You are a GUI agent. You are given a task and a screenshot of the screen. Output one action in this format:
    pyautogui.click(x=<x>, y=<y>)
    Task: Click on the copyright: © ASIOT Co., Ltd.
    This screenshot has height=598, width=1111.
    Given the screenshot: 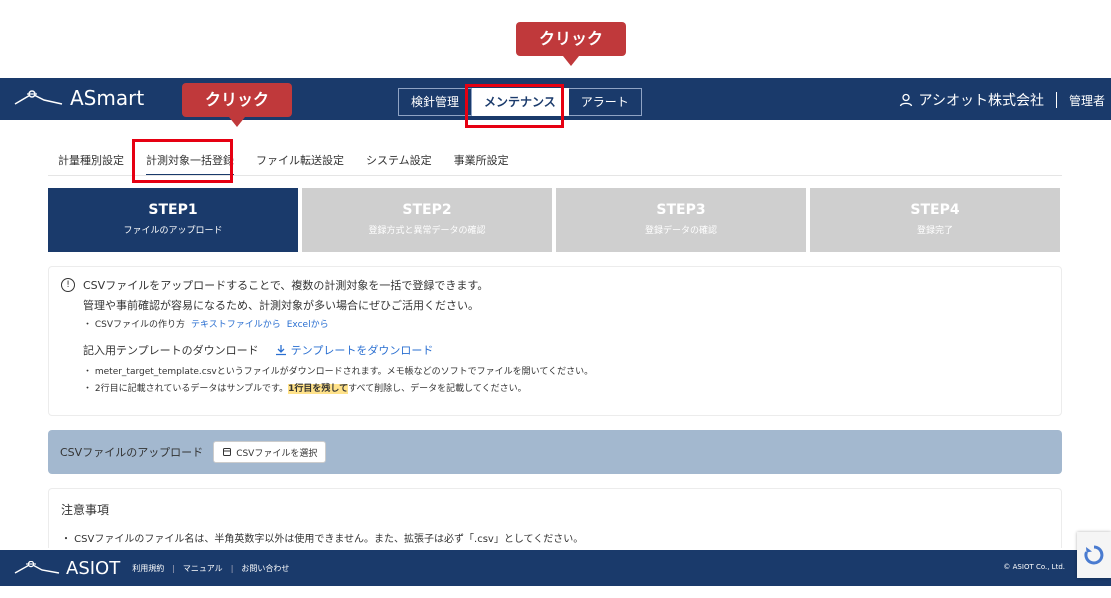 What is the action you would take?
    pyautogui.click(x=1034, y=567)
    